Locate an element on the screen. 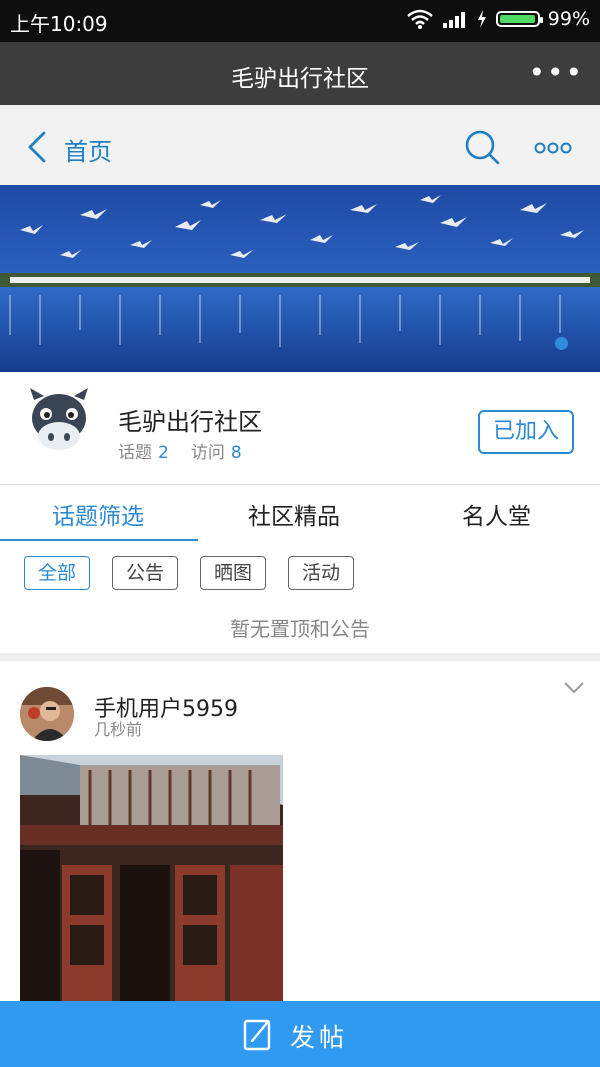 The width and height of the screenshot is (600, 1067). battery-icon is located at coordinates (519, 19).